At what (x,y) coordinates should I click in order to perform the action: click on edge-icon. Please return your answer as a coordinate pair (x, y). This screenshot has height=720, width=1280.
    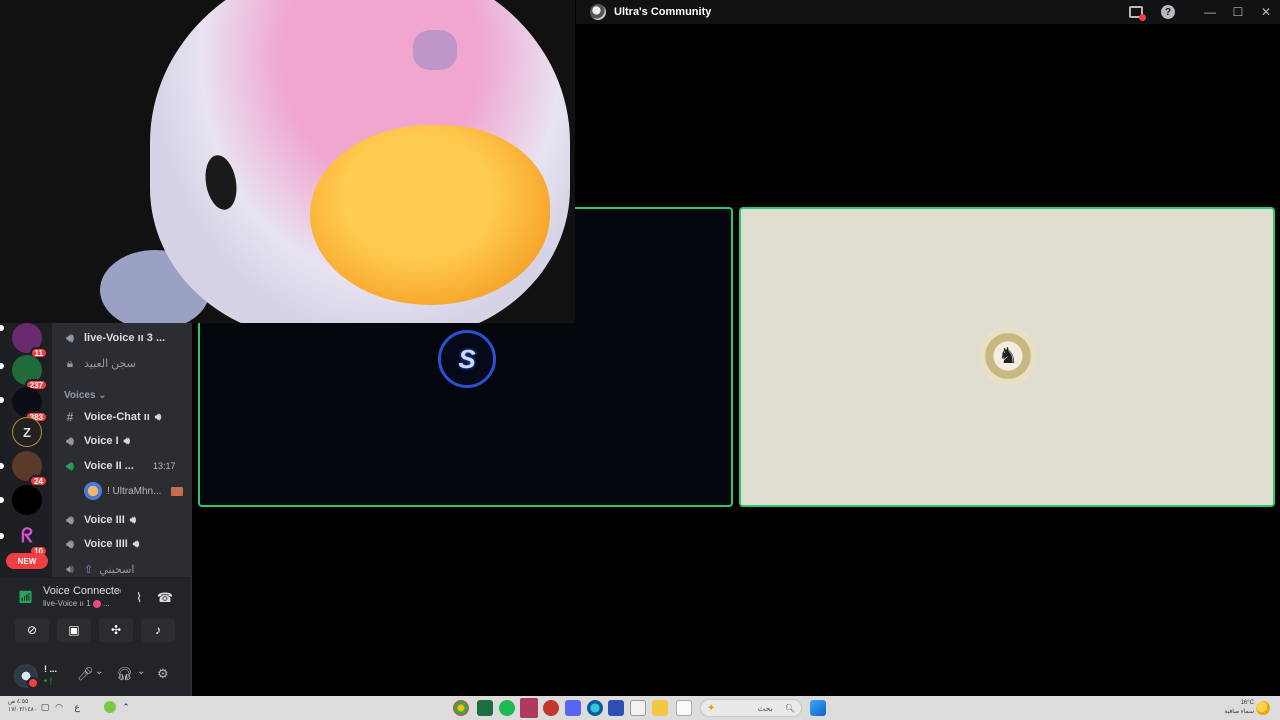
    Looking at the image, I should click on (595, 708).